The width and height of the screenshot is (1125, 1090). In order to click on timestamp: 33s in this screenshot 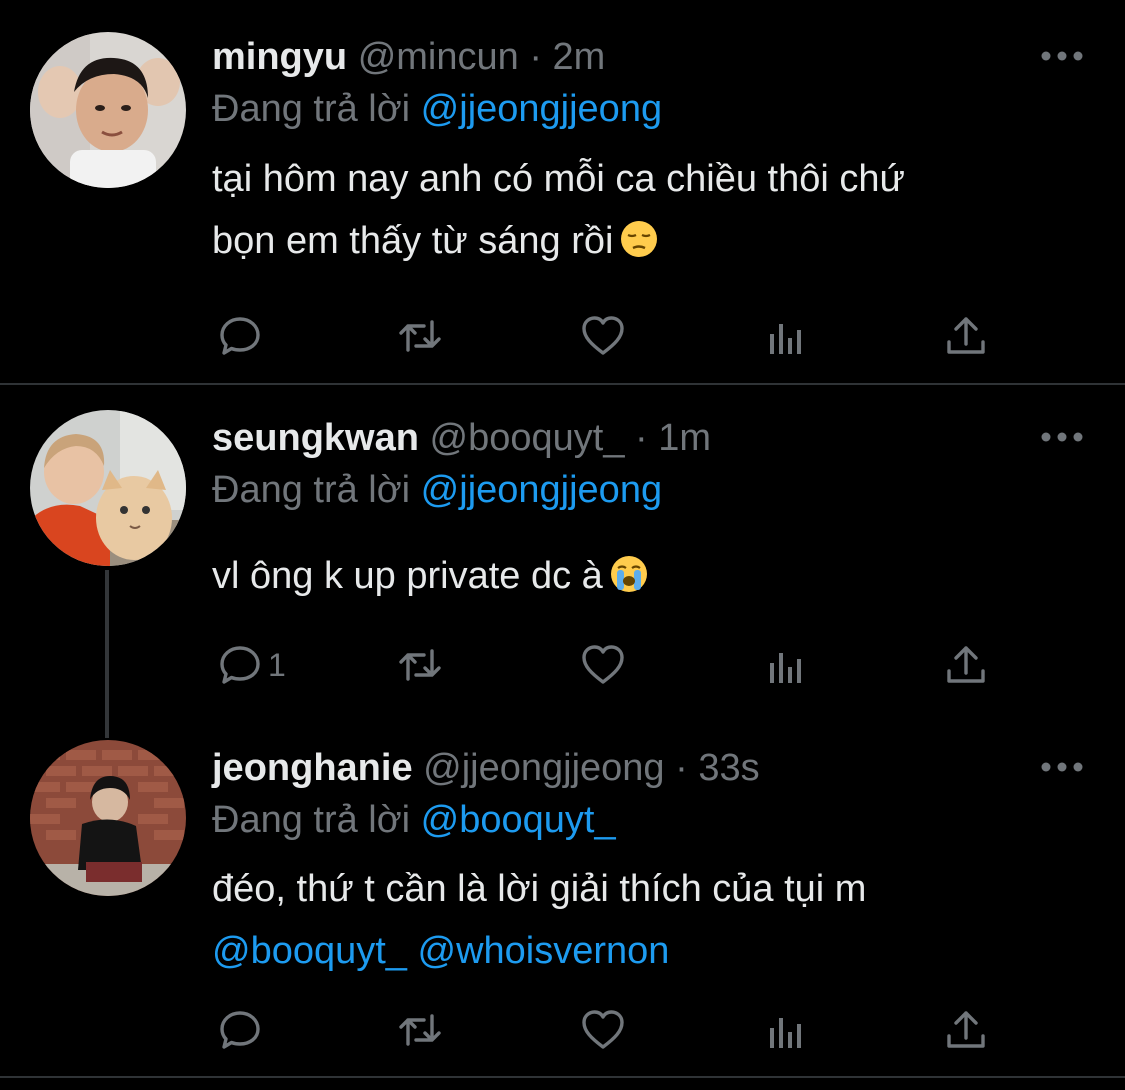, I will do `click(728, 768)`.